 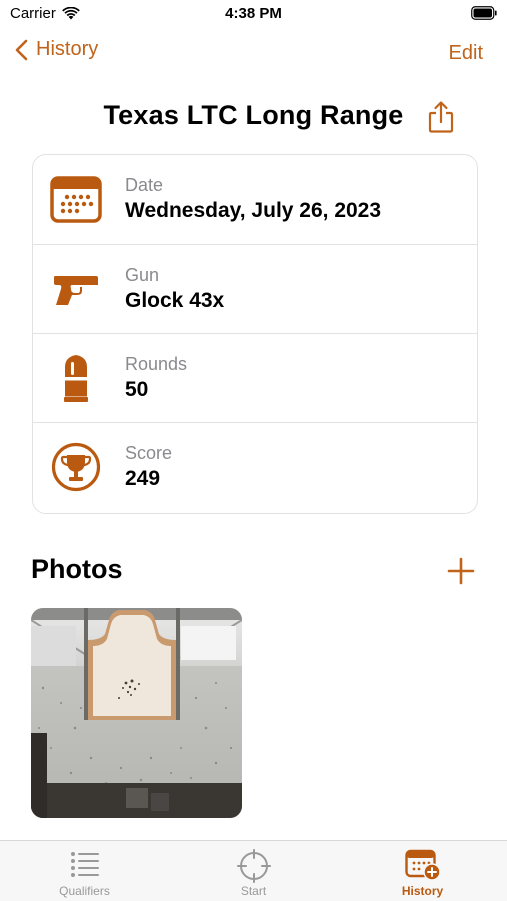 What do you see at coordinates (67, 49) in the screenshot?
I see `back-button-label: History` at bounding box center [67, 49].